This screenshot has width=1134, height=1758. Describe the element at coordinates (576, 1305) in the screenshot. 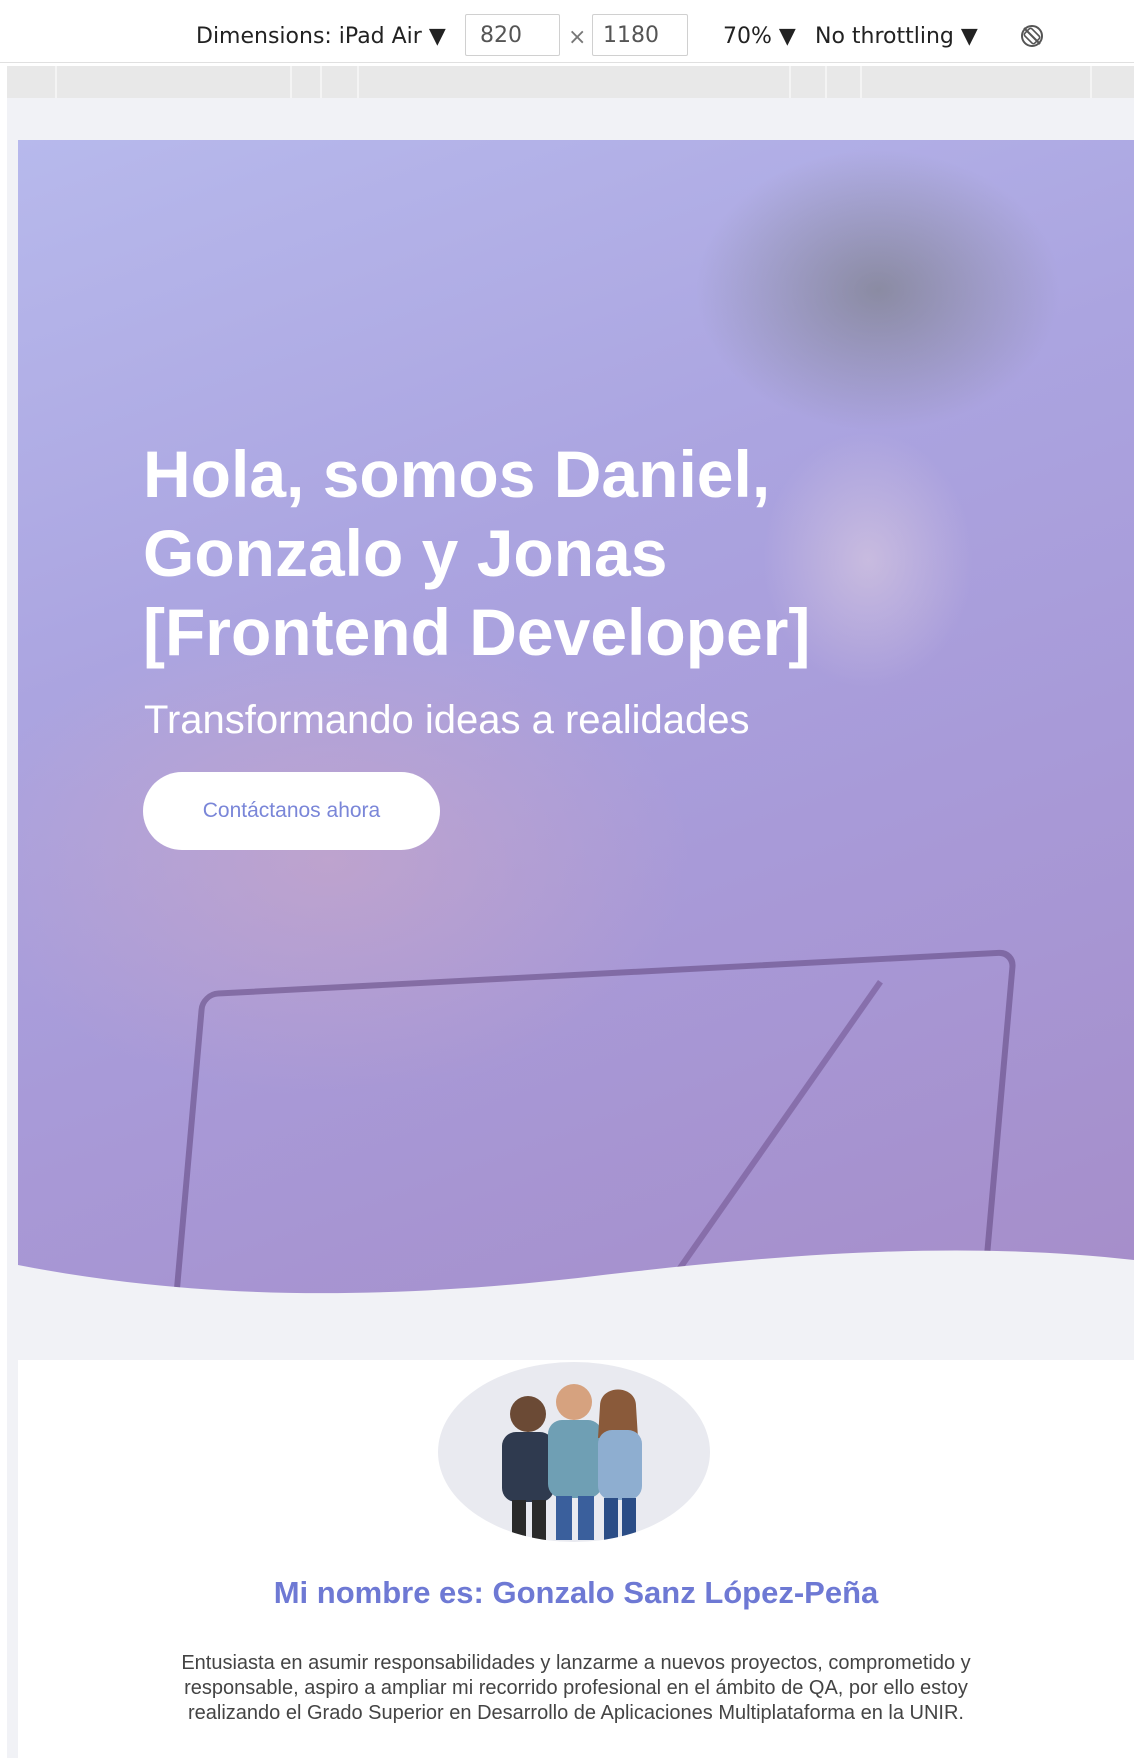

I see `hero-wave-divider` at that location.